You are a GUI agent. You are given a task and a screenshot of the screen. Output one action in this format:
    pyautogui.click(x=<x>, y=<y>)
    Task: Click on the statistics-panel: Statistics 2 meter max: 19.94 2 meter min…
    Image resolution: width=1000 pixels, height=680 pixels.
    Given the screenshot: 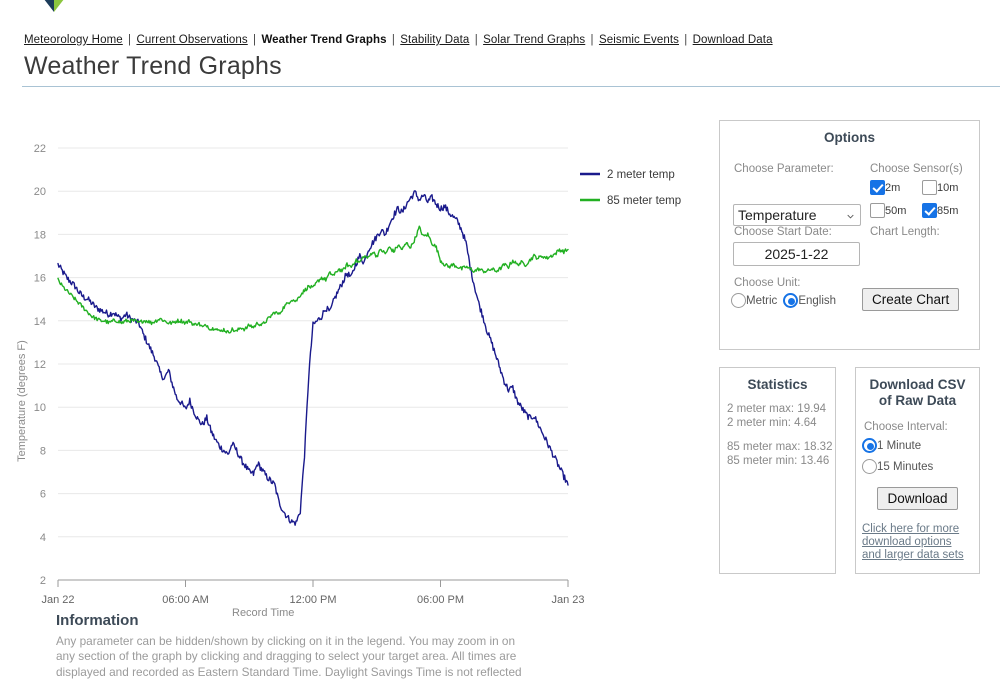 What is the action you would take?
    pyautogui.click(x=777, y=470)
    